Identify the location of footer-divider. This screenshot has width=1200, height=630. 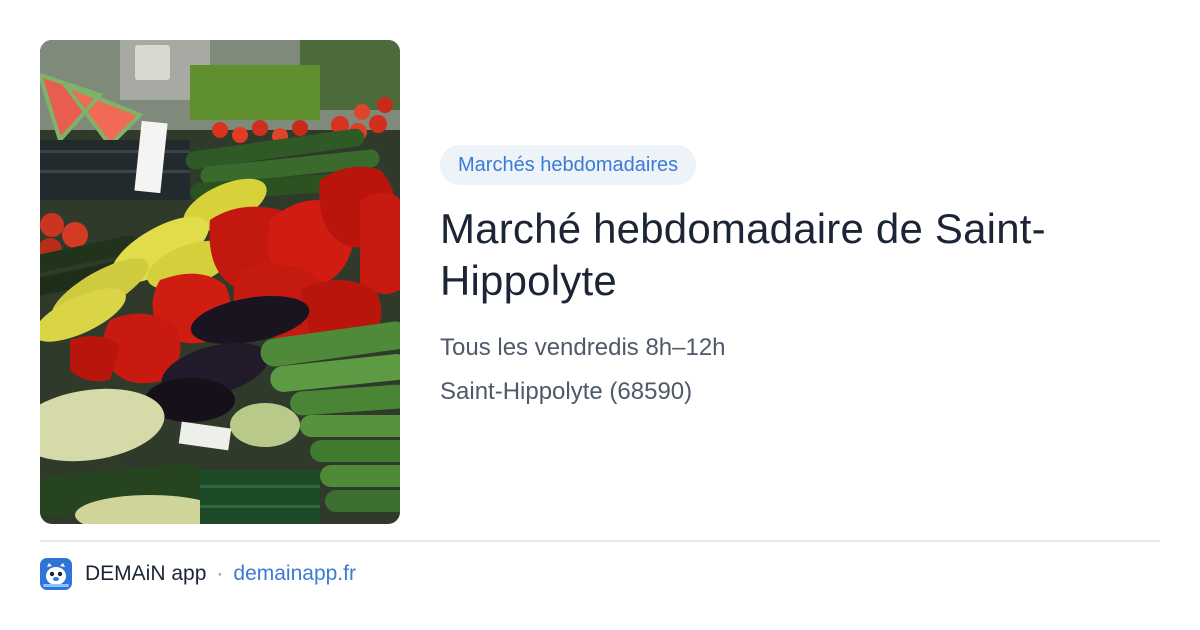
(600, 541).